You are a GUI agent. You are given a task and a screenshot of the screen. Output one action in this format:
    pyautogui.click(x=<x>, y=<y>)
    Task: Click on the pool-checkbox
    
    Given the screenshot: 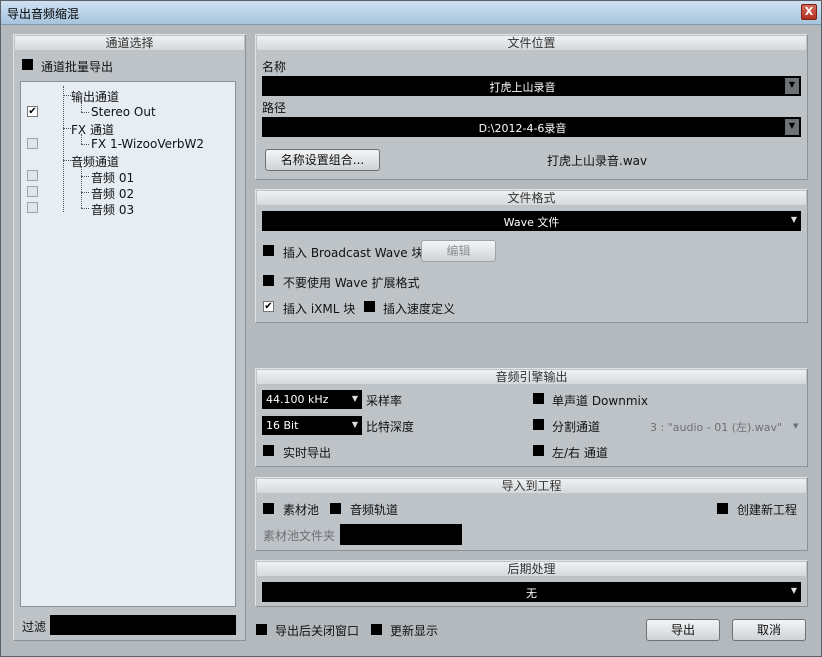 What is the action you would take?
    pyautogui.click(x=268, y=508)
    